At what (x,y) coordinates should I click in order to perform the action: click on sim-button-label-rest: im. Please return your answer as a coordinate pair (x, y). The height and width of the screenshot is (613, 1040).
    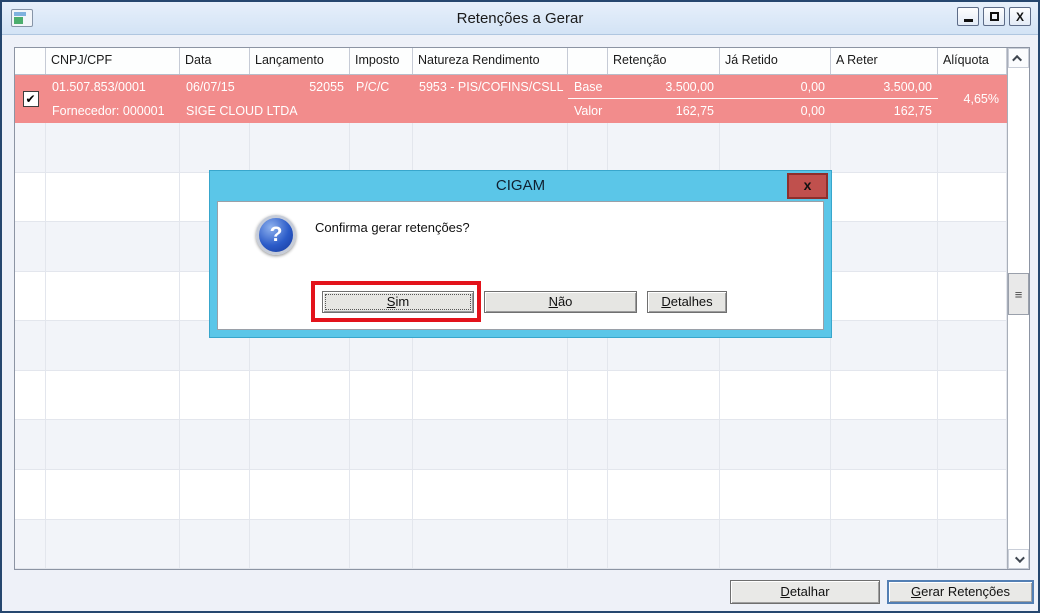
    Looking at the image, I should click on (402, 301).